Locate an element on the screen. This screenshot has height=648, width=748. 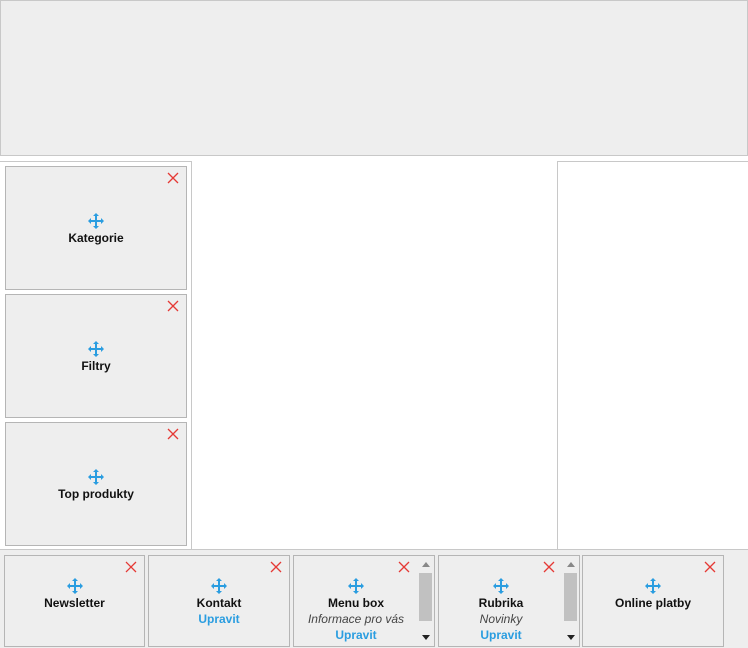
widget-online-platby: Online platby is located at coordinates (653, 601).